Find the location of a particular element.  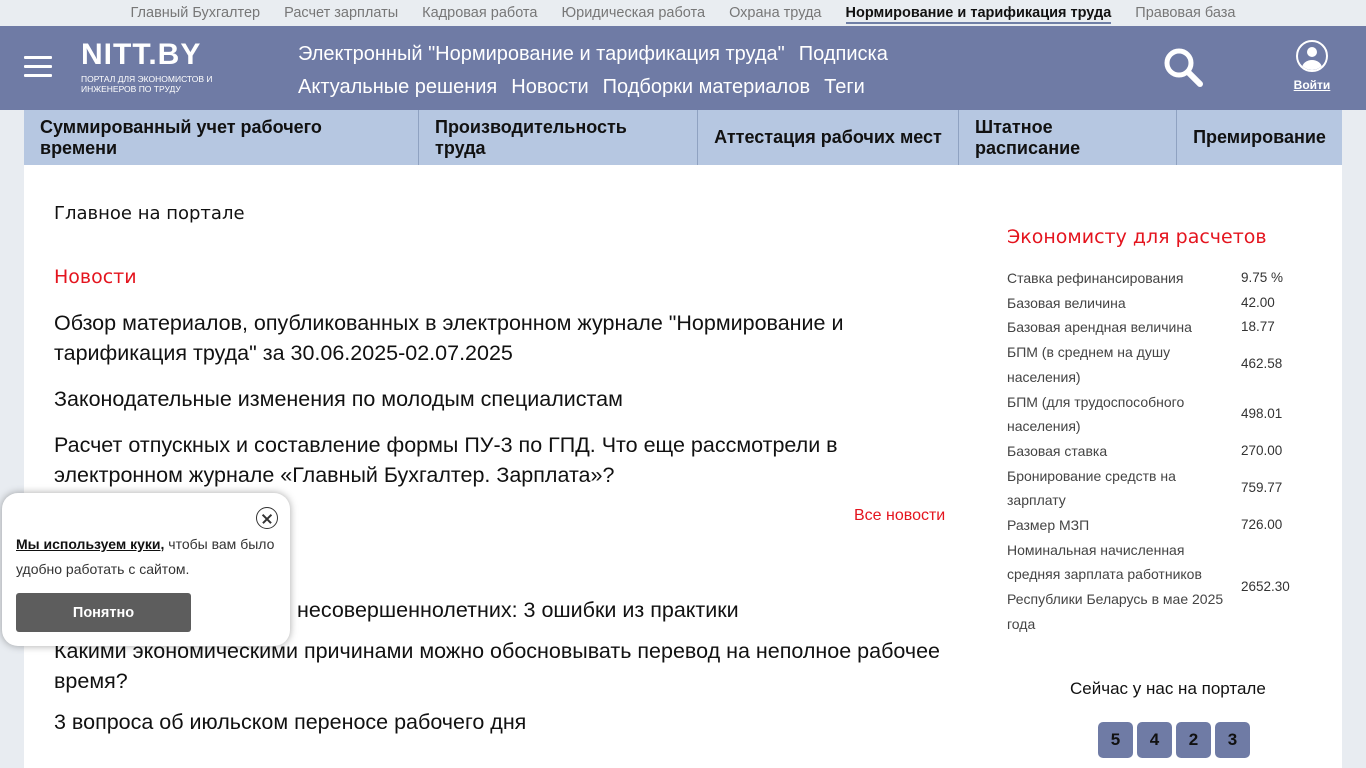

top-link-law-base: Правовая база is located at coordinates (1185, 13).